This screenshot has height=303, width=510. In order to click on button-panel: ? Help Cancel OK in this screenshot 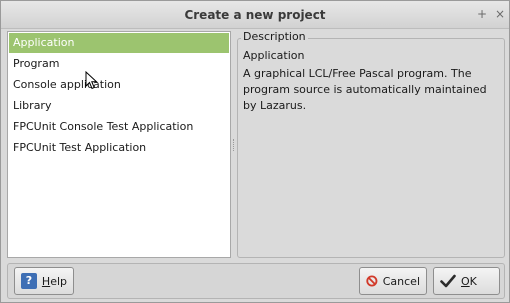, I will do `click(256, 281)`.